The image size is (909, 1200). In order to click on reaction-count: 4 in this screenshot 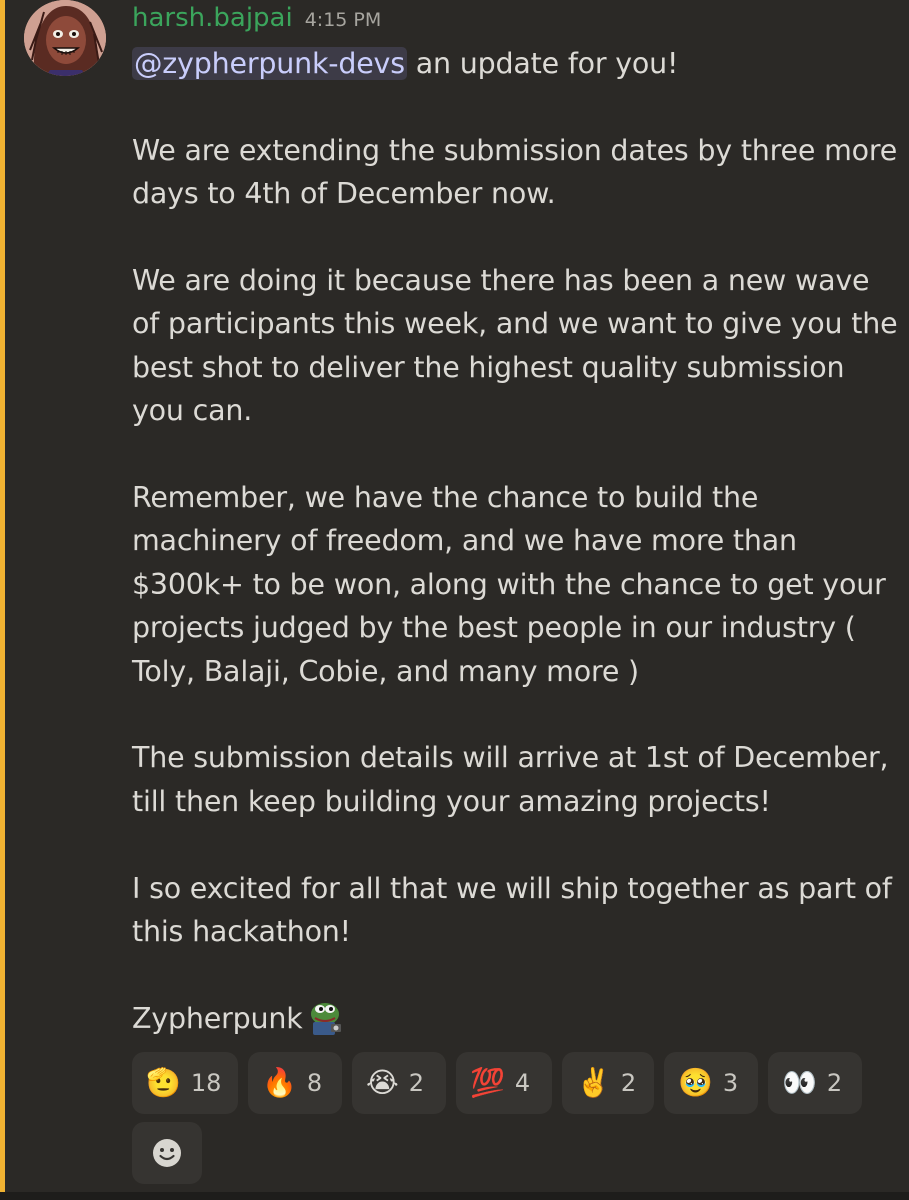, I will do `click(522, 1083)`.